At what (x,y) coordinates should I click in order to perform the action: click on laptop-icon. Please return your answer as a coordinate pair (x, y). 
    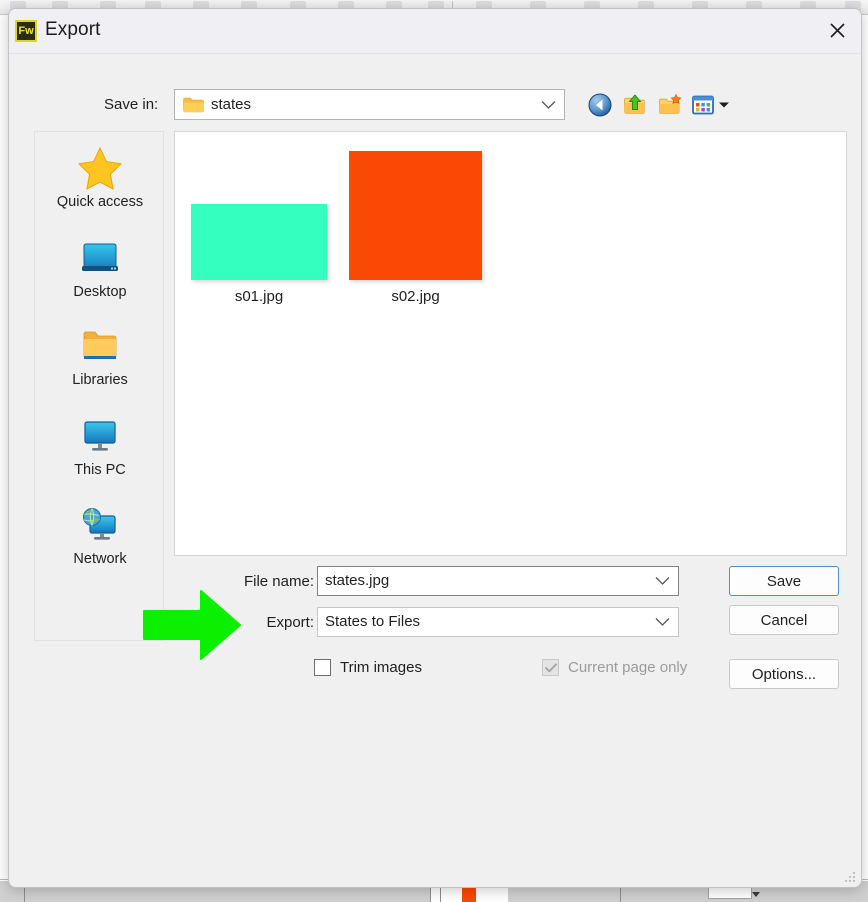
    Looking at the image, I should click on (100, 258).